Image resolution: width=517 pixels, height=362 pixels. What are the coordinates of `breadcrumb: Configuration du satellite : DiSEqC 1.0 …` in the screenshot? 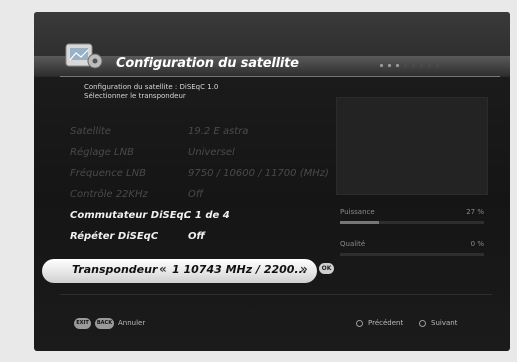 It's located at (151, 92).